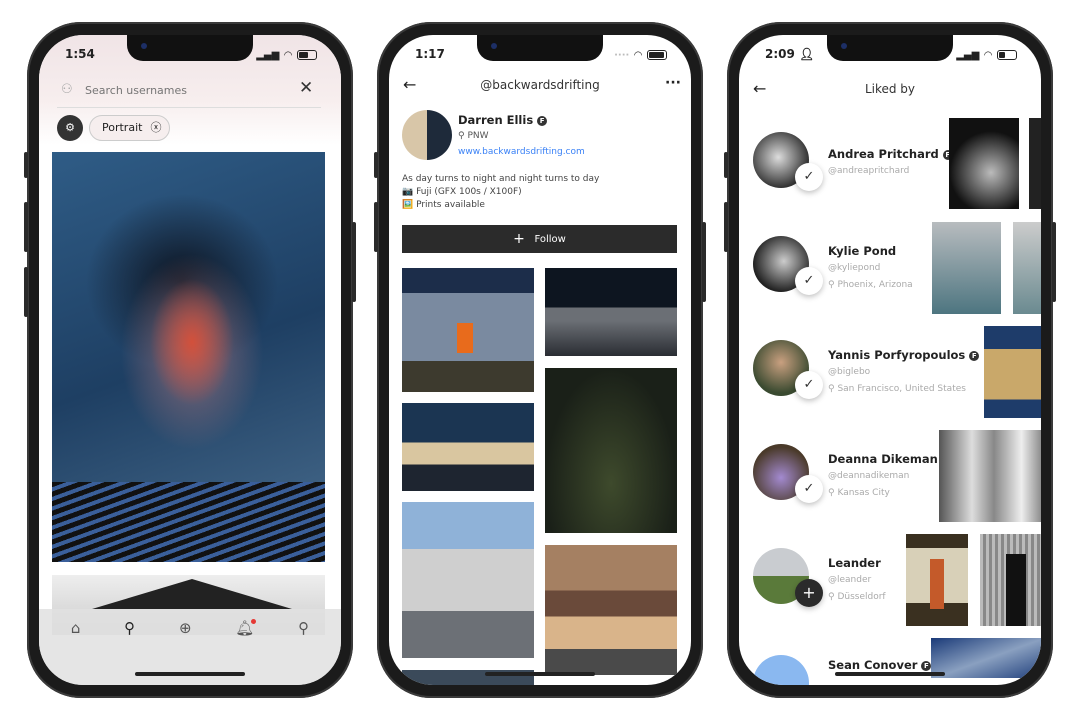  I want to click on time: 1:54, so click(80, 54).